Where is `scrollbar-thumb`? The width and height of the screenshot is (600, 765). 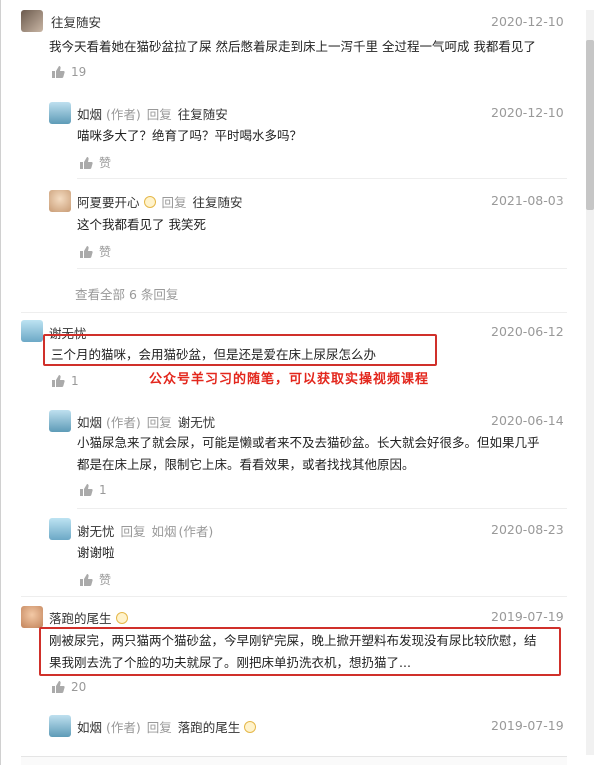 scrollbar-thumb is located at coordinates (590, 125).